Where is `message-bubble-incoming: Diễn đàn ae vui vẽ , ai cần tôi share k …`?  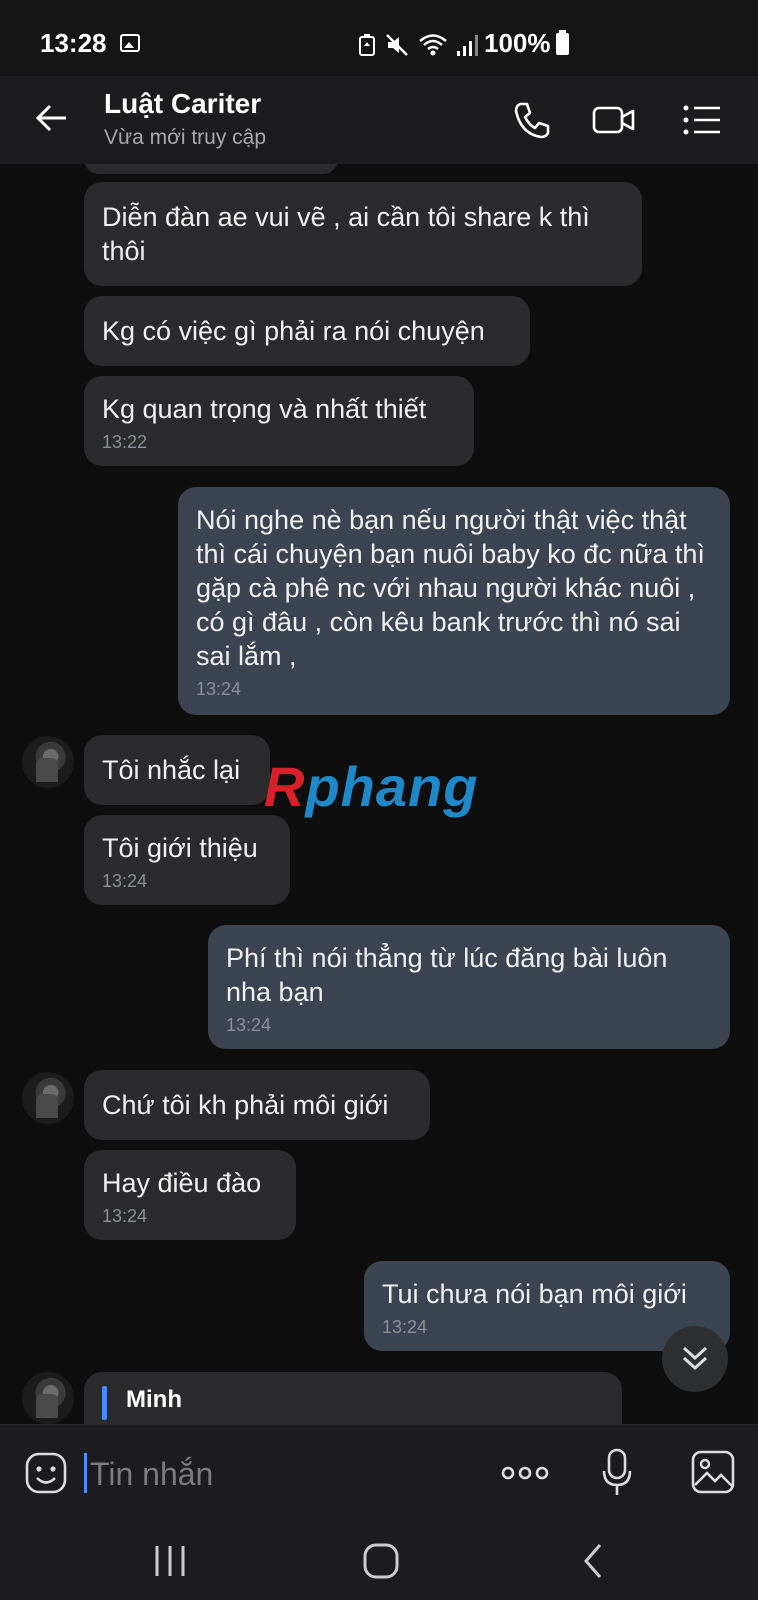 message-bubble-incoming: Diễn đàn ae vui vẽ , ai cần tôi share k … is located at coordinates (363, 234).